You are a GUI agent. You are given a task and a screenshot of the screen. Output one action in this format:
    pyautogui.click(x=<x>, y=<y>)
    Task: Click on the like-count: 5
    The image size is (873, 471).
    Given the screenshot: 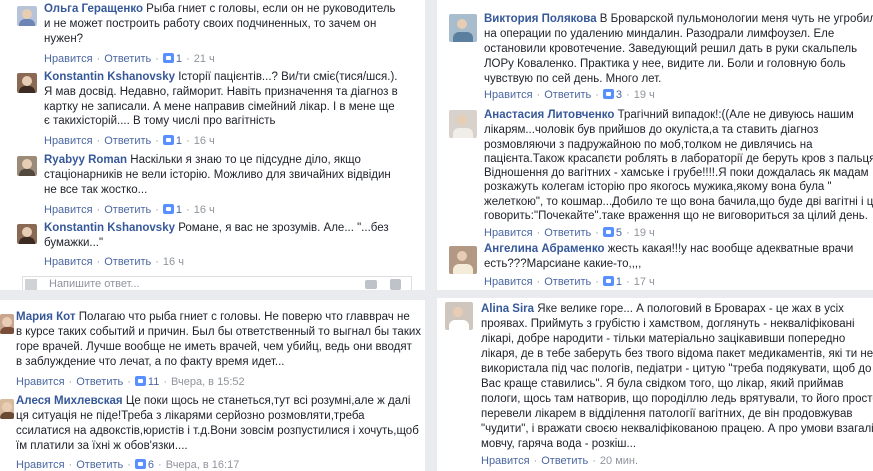 What is the action you would take?
    pyautogui.click(x=619, y=233)
    